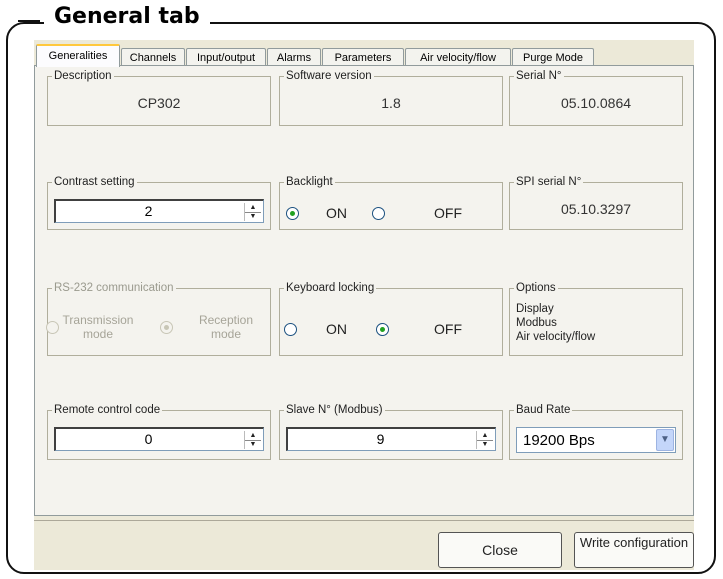 This screenshot has width=723, height=579. Describe the element at coordinates (500, 550) in the screenshot. I see `close-button: Close` at that location.